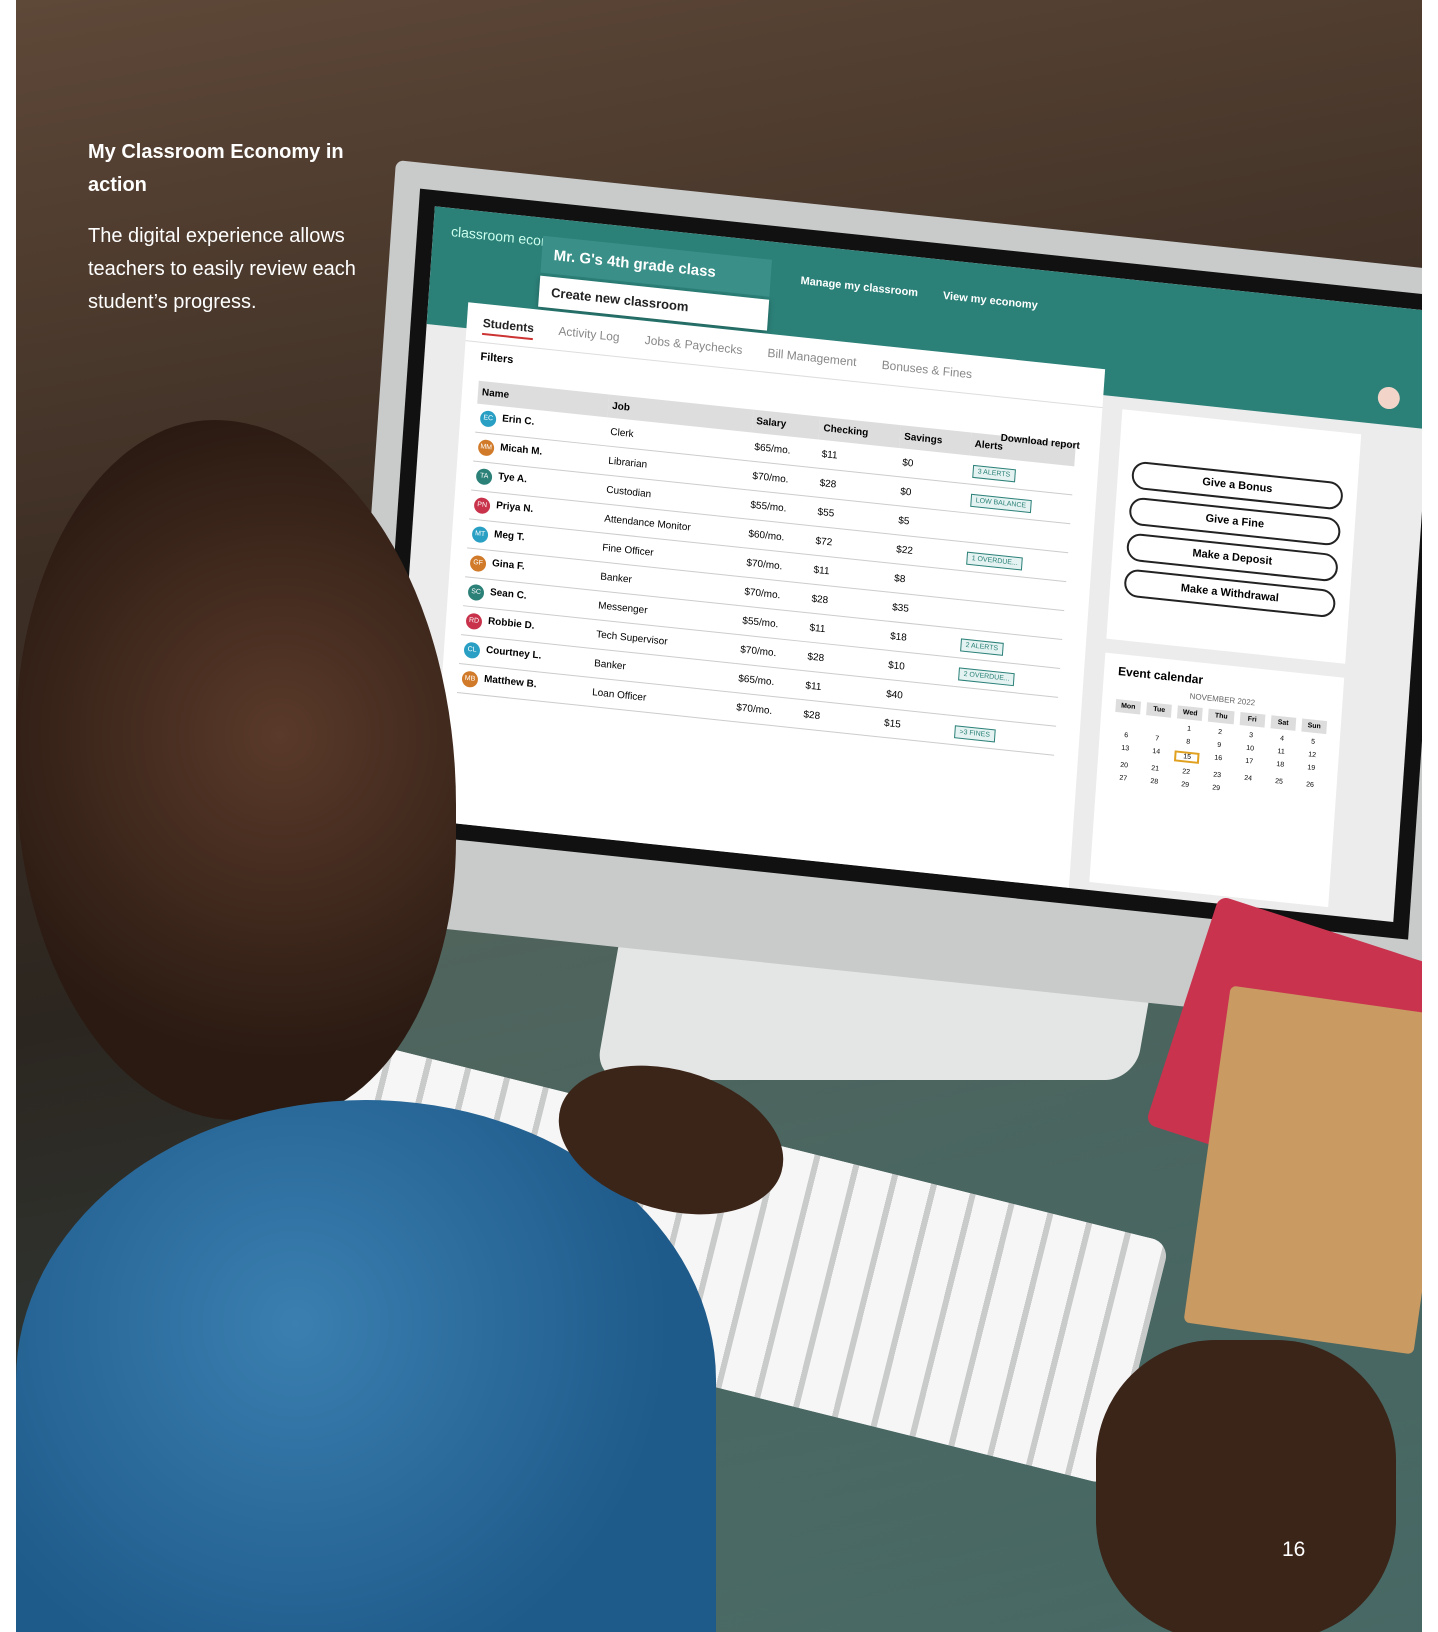 The height and width of the screenshot is (1632, 1438). Describe the element at coordinates (1188, 742) in the screenshot. I see `calendar-day: 8` at that location.